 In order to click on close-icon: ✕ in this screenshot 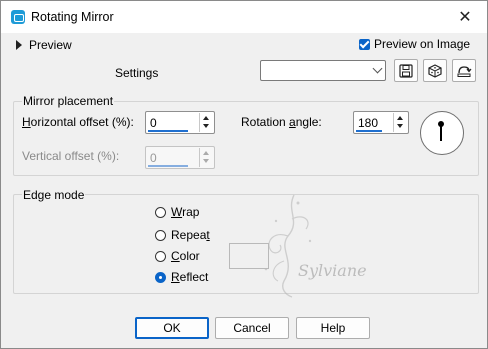, I will do `click(465, 17)`.